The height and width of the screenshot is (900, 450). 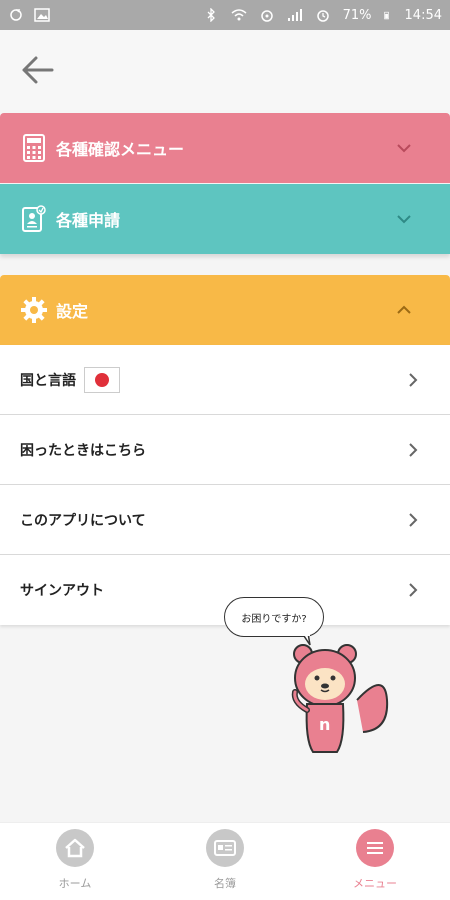 I want to click on section-confirm-menu: 各種確認メニュー, so click(x=225, y=148).